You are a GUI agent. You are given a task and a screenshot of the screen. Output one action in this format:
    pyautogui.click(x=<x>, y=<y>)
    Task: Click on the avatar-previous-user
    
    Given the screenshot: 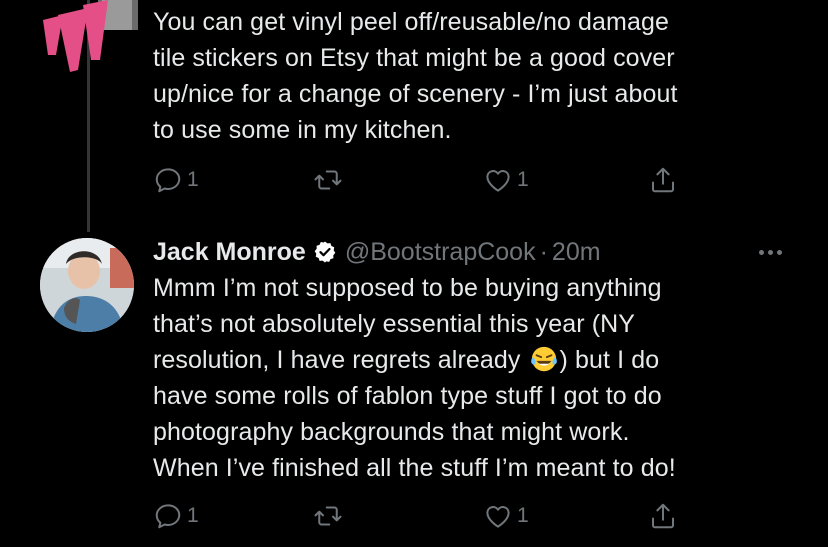 What is the action you would take?
    pyautogui.click(x=83, y=40)
    